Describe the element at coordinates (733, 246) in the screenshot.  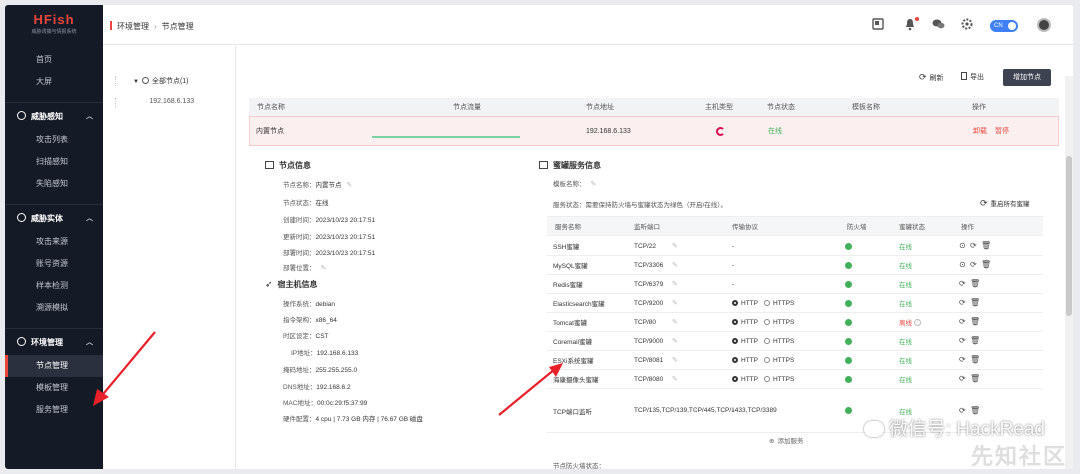
I see `protocol-text: -` at that location.